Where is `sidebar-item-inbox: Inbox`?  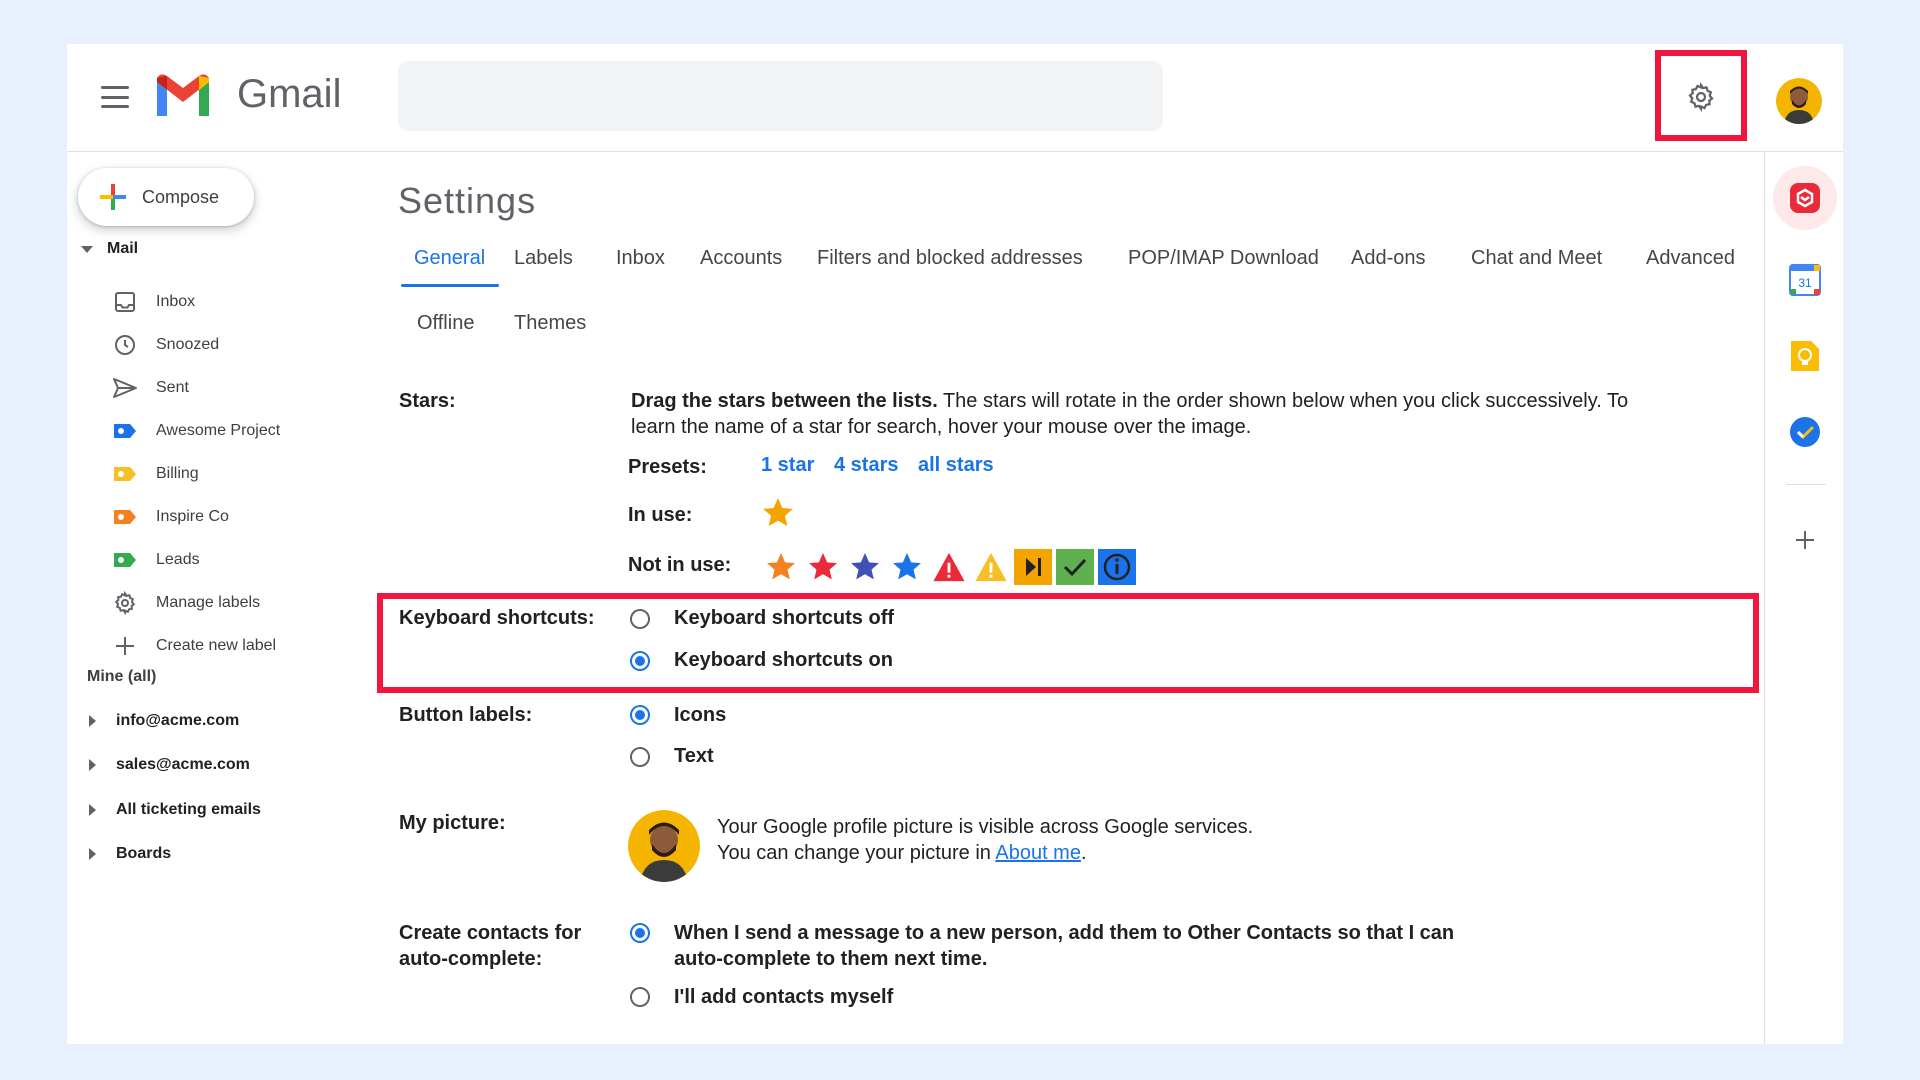 sidebar-item-inbox: Inbox is located at coordinates (153, 302).